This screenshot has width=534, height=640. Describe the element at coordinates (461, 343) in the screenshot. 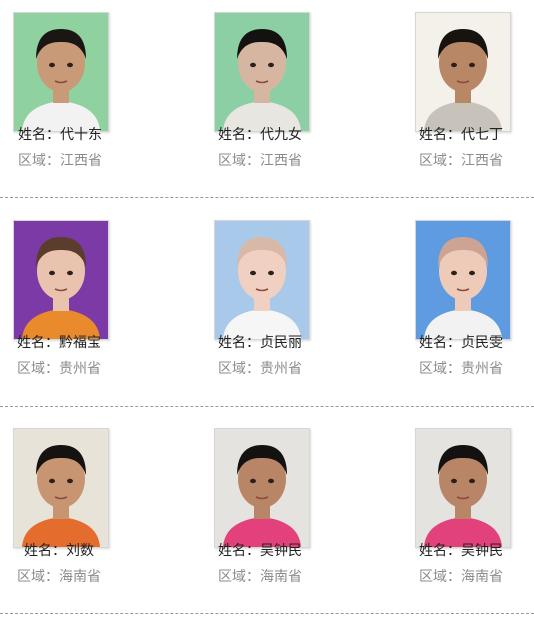

I see `profile-name: 姓名：贞民雯` at that location.